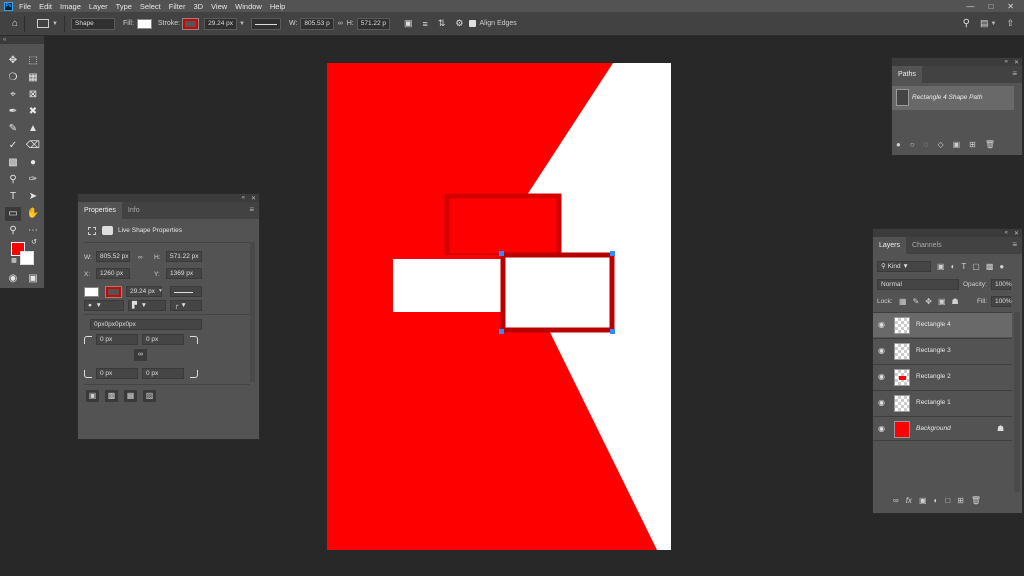 This screenshot has height=576, width=1024. Describe the element at coordinates (909, 500) in the screenshot. I see `layer-style-fx-icon: fx` at that location.